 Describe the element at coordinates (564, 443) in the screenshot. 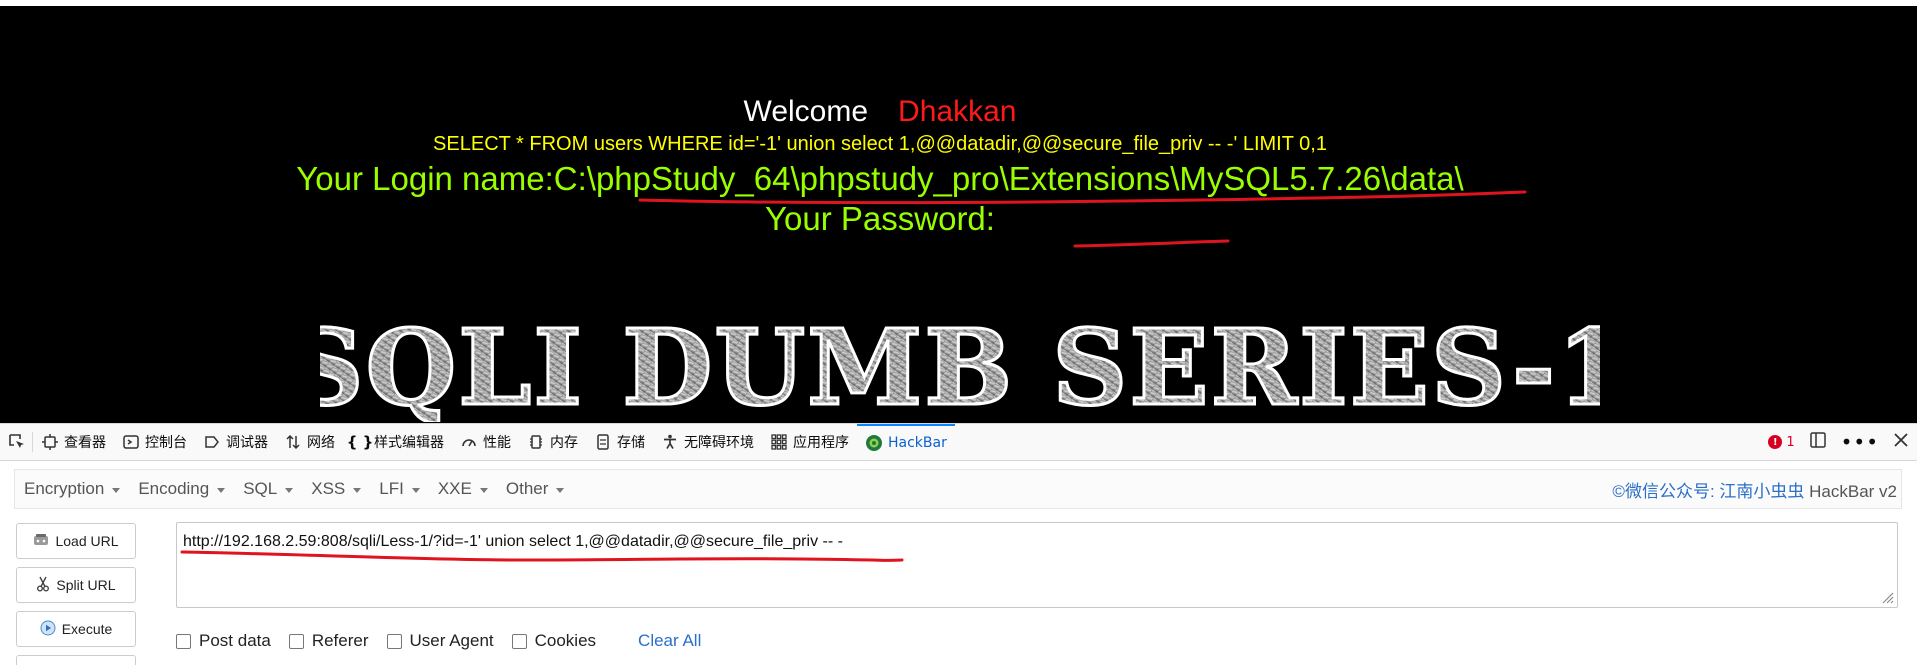

I see `tab-label: 内存` at that location.